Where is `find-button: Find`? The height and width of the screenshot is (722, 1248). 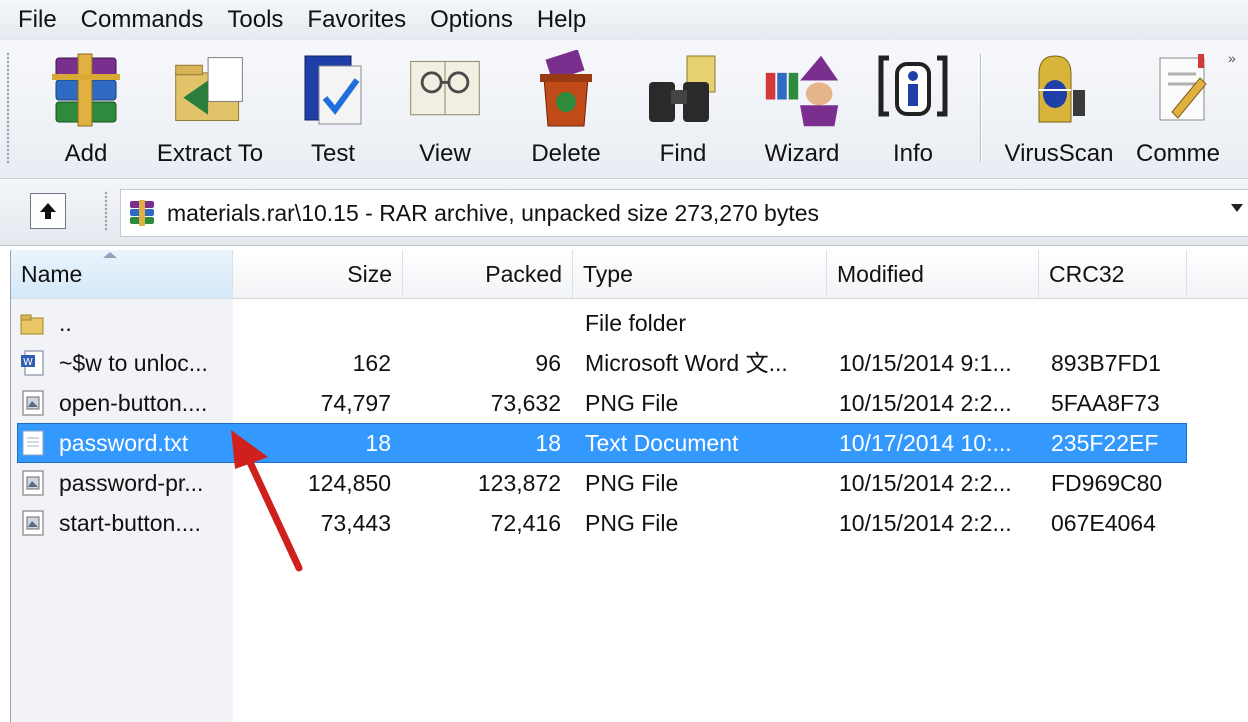
find-button: Find is located at coordinates (683, 110).